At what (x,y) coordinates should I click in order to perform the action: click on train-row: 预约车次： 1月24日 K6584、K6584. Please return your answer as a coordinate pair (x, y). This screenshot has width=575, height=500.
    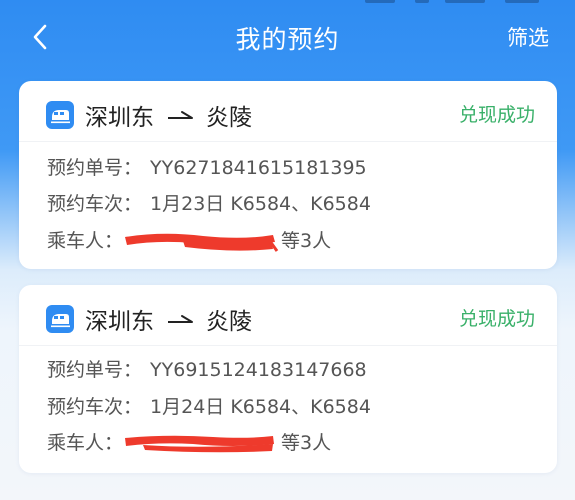
    Looking at the image, I should click on (209, 405).